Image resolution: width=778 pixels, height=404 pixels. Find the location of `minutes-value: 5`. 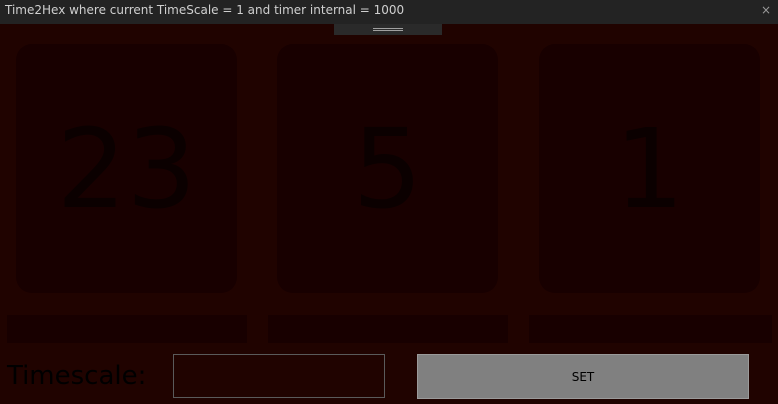

minutes-value: 5 is located at coordinates (387, 168).